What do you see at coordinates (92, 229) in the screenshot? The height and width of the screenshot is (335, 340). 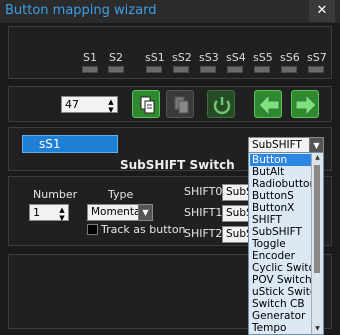 I see `track-as-button-checkbox` at bounding box center [92, 229].